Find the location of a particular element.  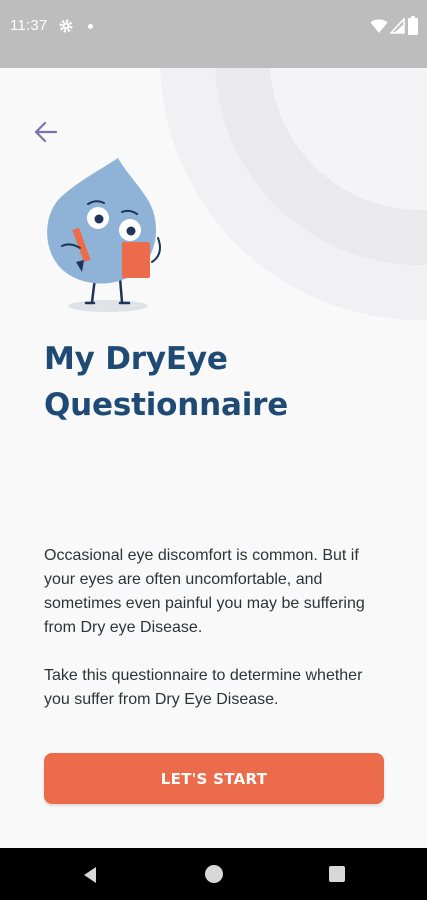

status-time: 11:37 is located at coordinates (29, 25).